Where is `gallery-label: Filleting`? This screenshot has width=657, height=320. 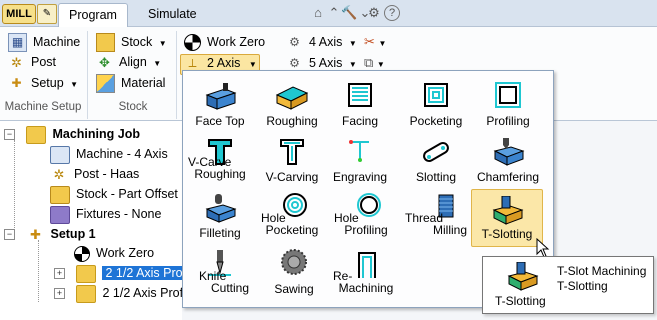
gallery-label: Filleting is located at coordinates (220, 233).